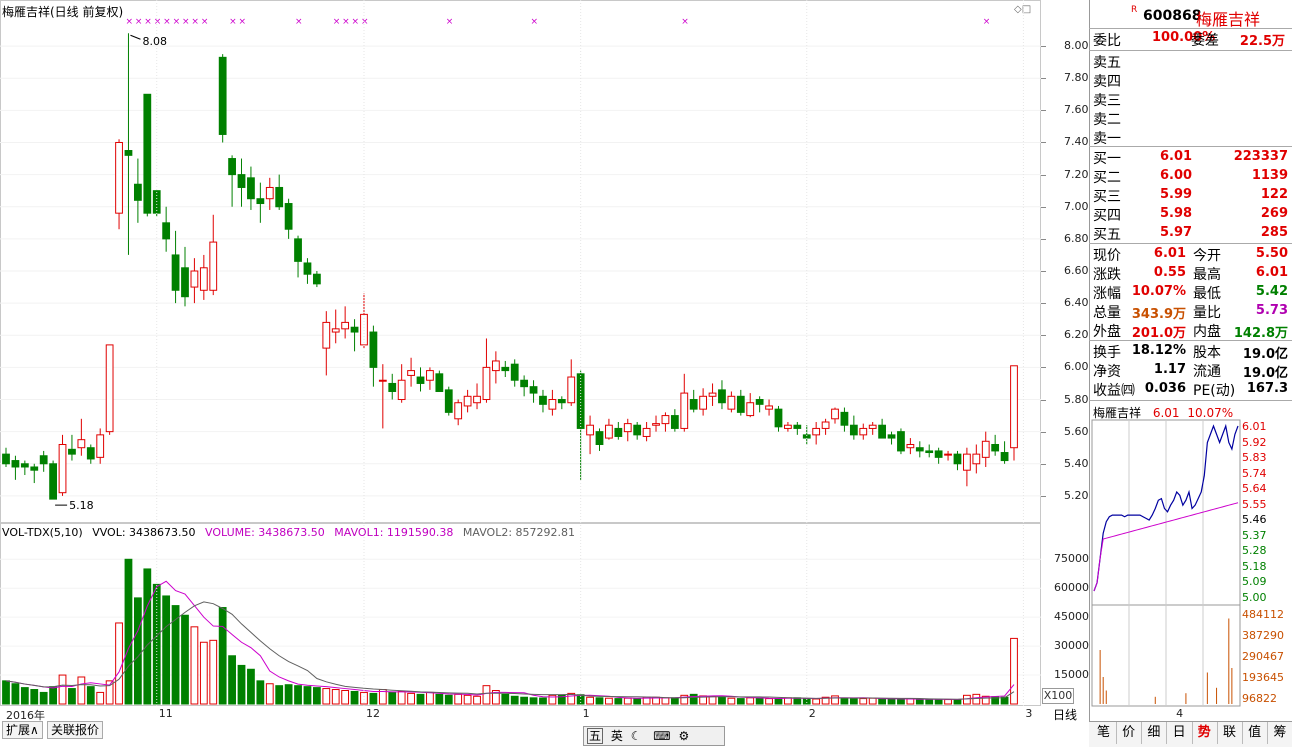  I want to click on right-tab: 筹, so click(1279, 733).